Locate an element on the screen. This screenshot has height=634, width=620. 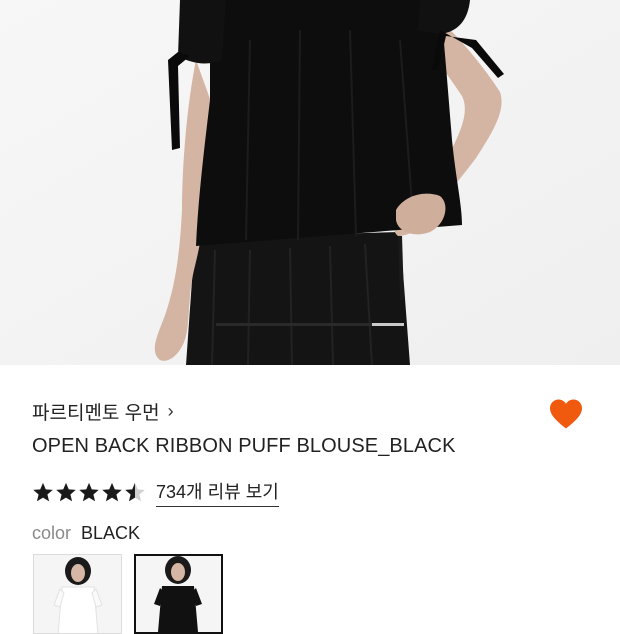
rating-row: 734개 리뷰 보기 is located at coordinates (155, 492).